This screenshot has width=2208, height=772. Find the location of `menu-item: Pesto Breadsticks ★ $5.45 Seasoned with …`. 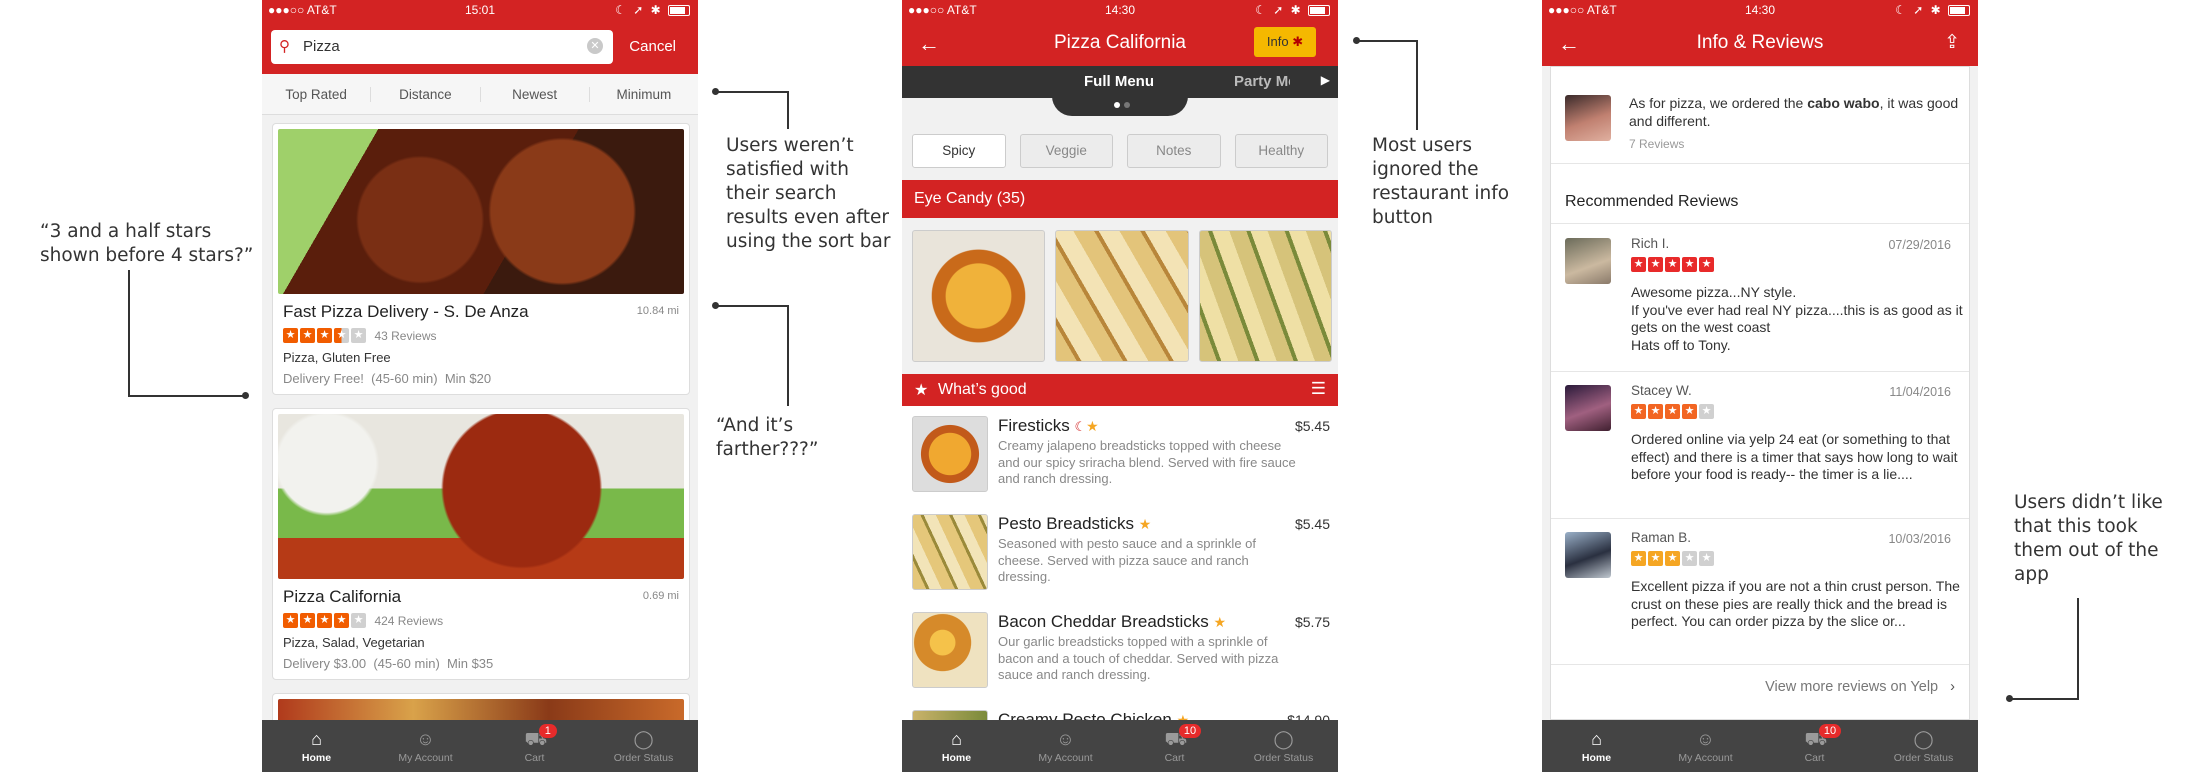

menu-item: Pesto Breadsticks ★ $5.45 Seasoned with … is located at coordinates (1120, 553).